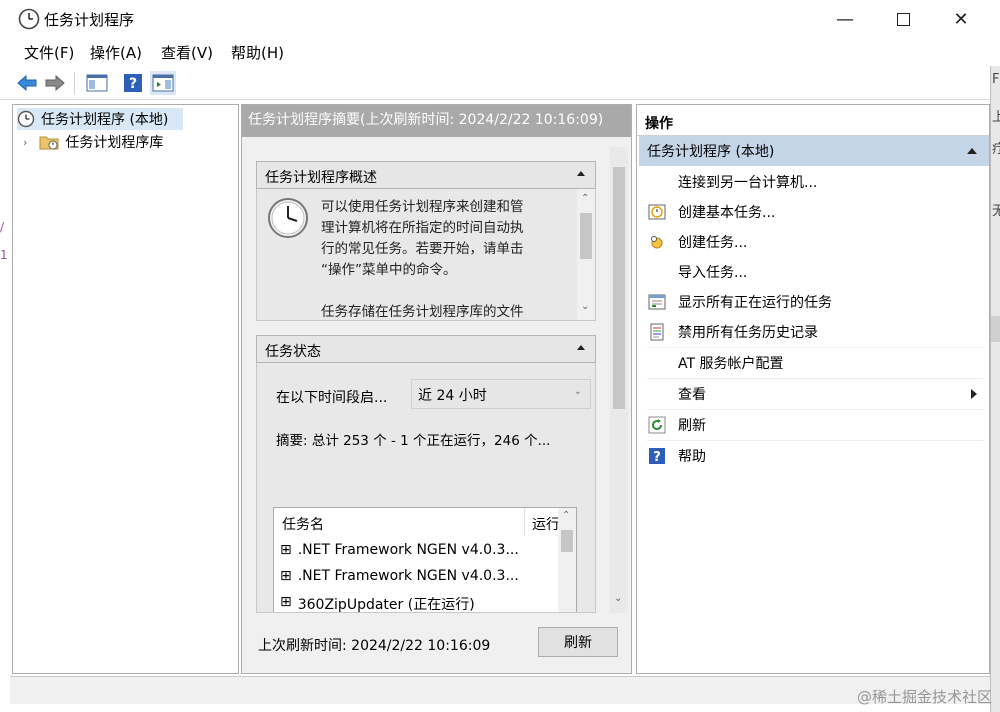  I want to click on actions-group-header: 任务计划程序 (本地), so click(814, 151).